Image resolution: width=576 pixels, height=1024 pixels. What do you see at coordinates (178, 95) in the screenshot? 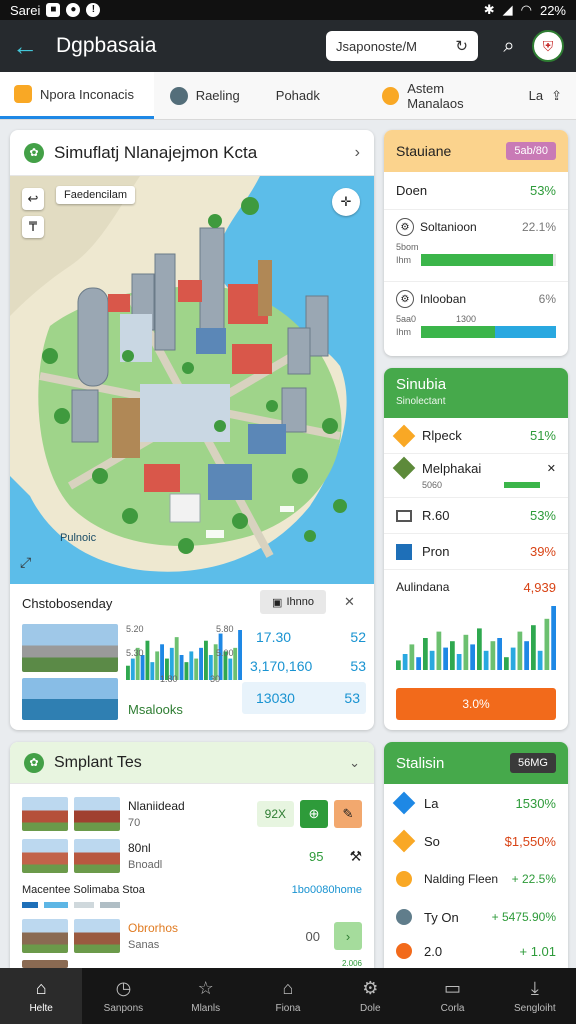
I see `camera-icon` at bounding box center [178, 95].